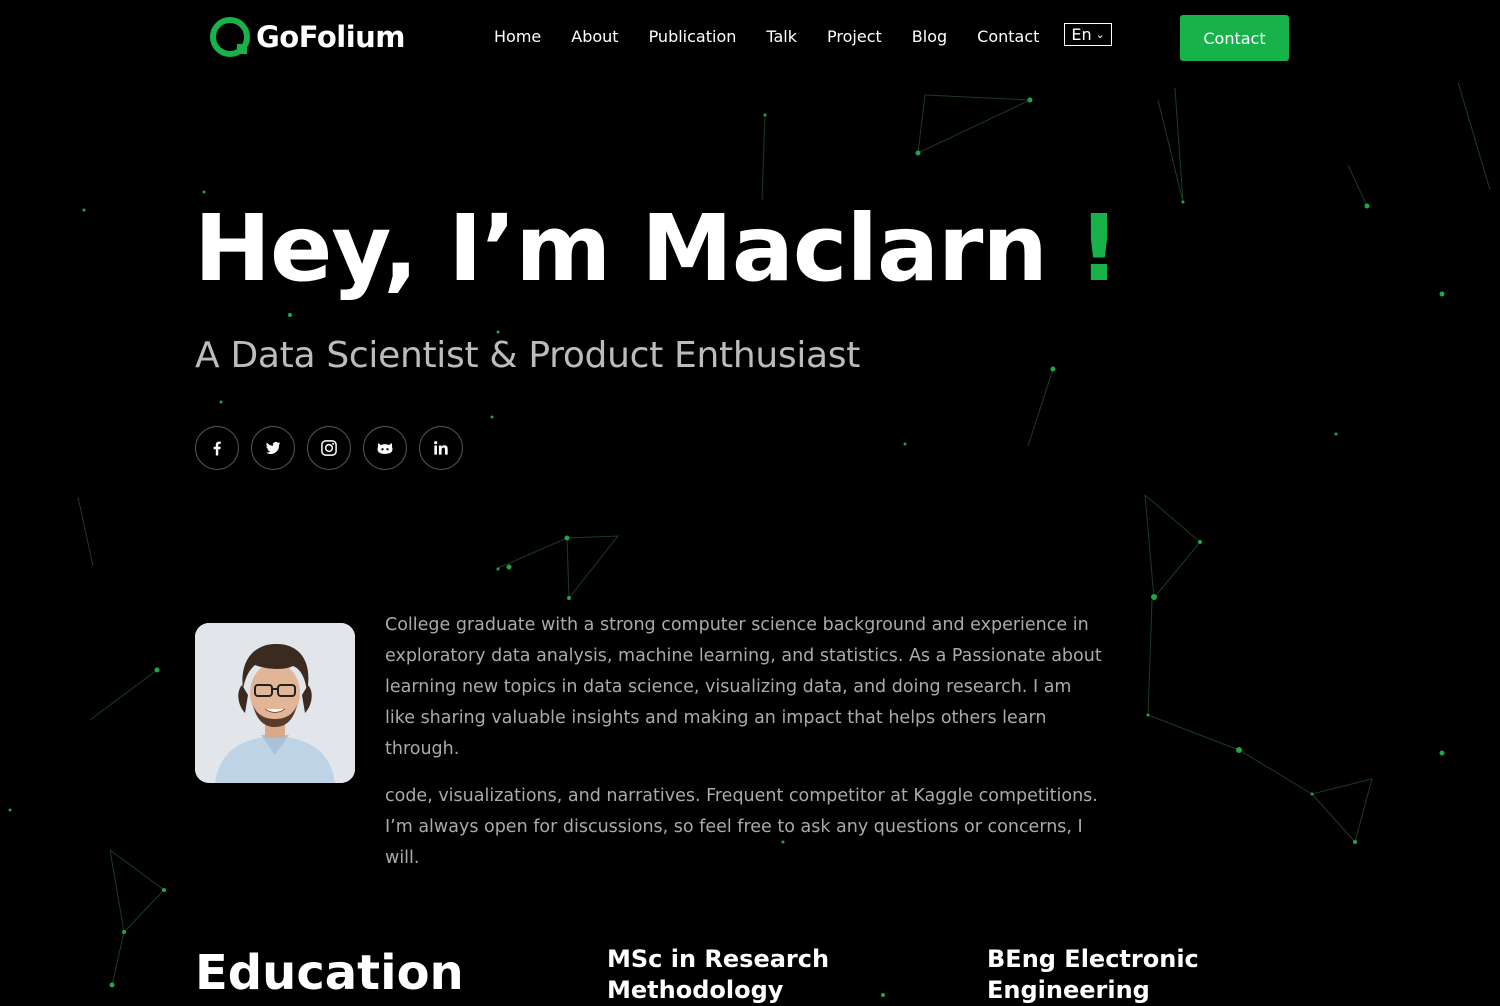  Describe the element at coordinates (594, 36) in the screenshot. I see `nav-item-about: About` at that location.